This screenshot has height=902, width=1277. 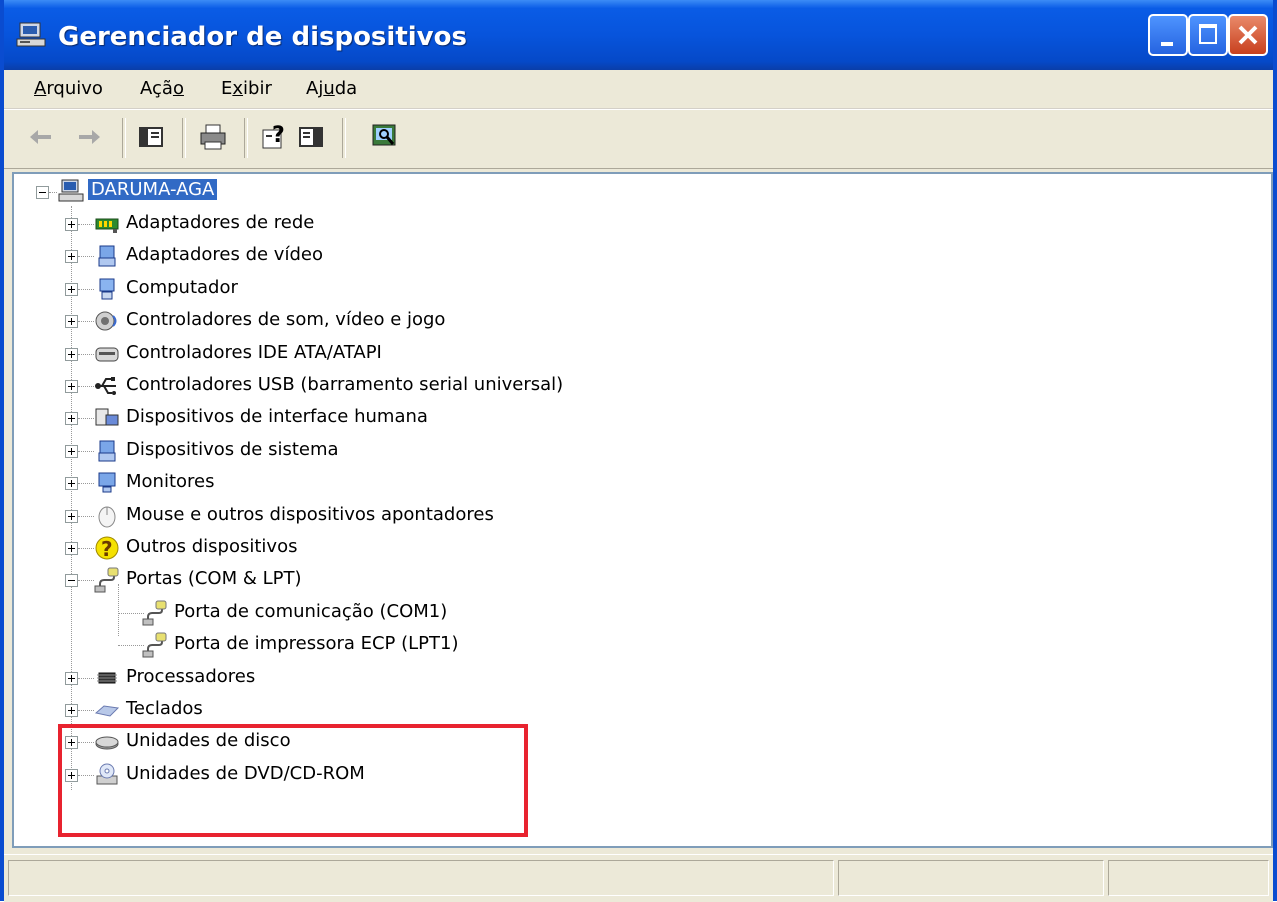 What do you see at coordinates (71, 190) in the screenshot?
I see `computer-icon` at bounding box center [71, 190].